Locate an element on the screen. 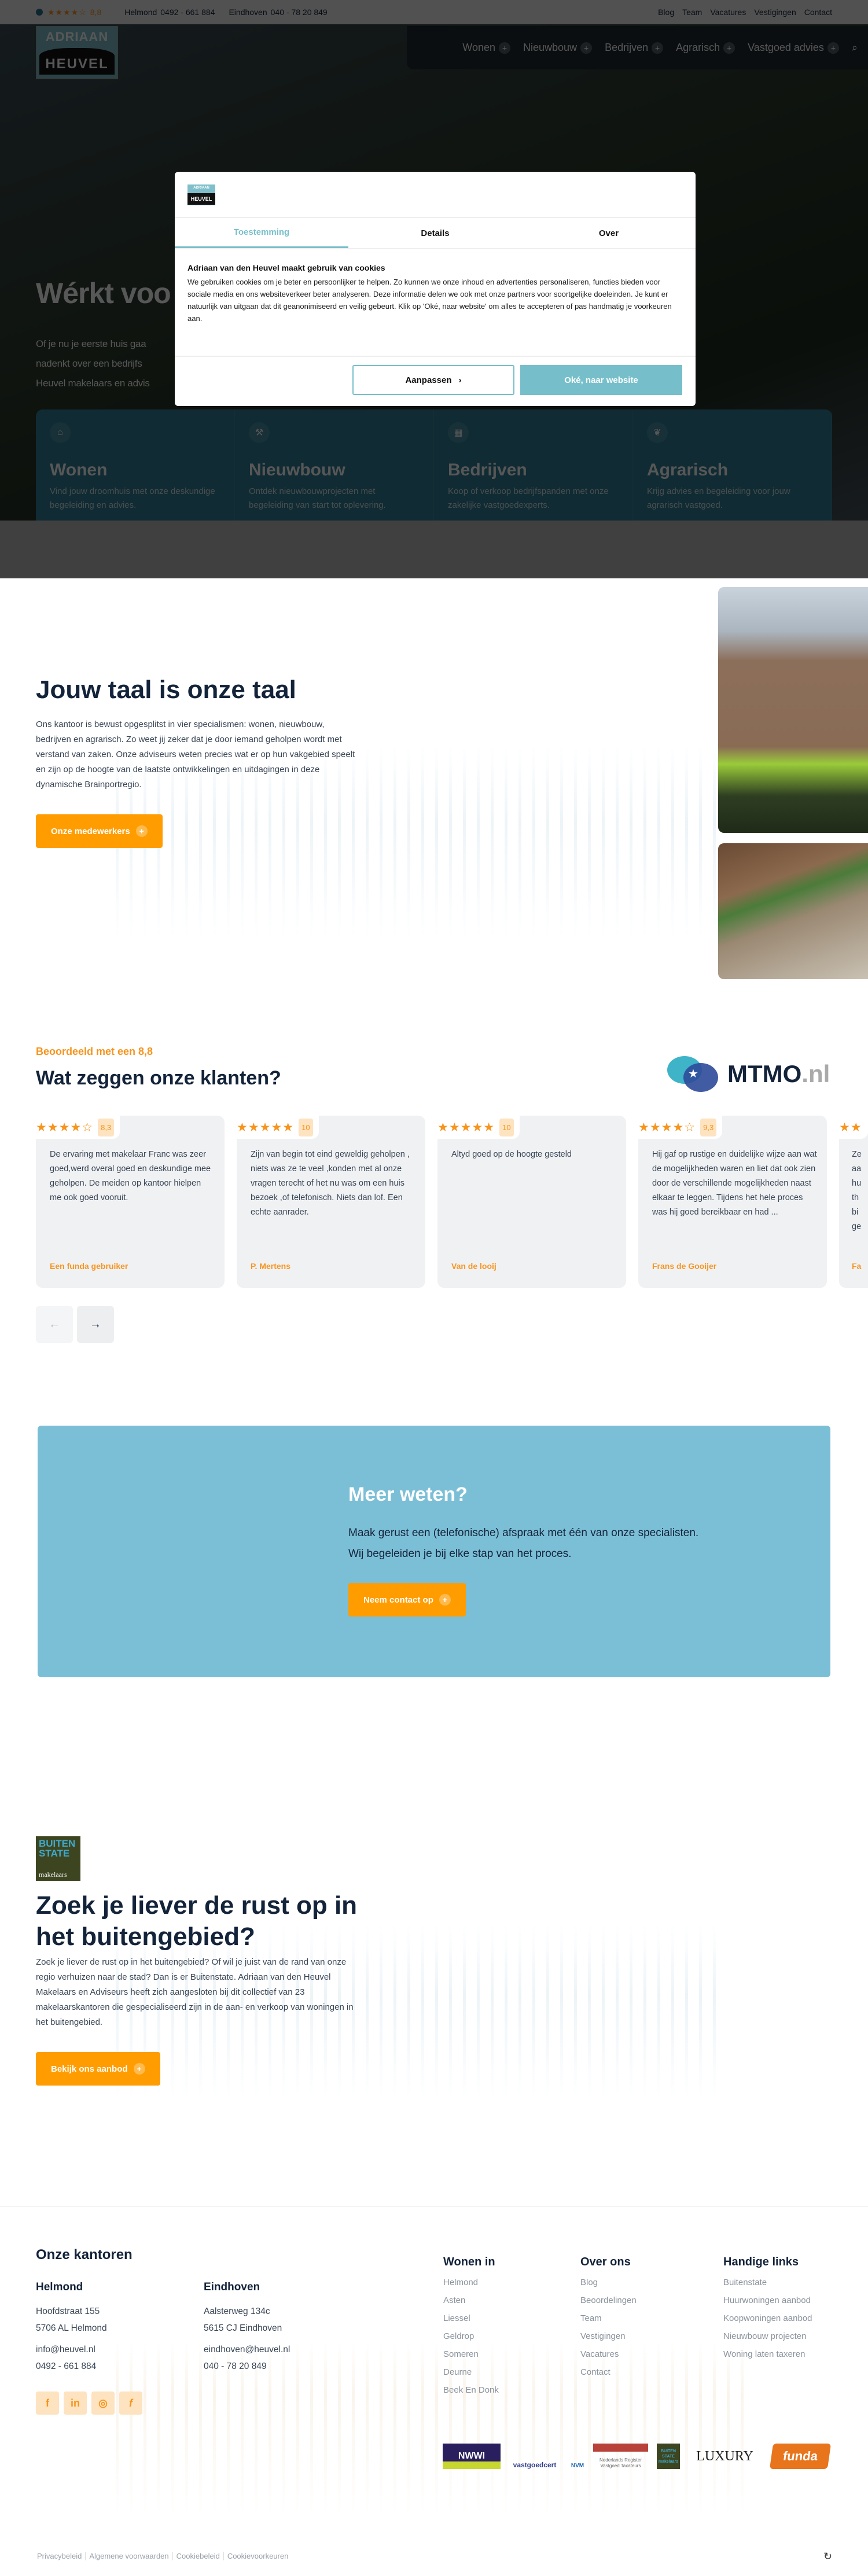 This screenshot has width=868, height=2576. footer-link: Someren is located at coordinates (471, 2354).